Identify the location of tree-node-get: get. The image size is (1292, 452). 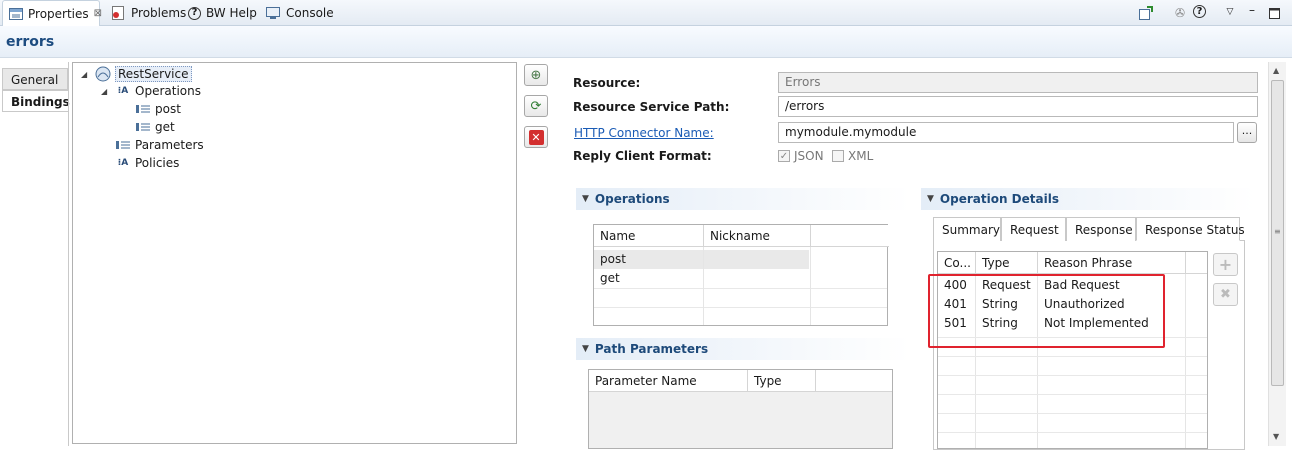
(155, 127).